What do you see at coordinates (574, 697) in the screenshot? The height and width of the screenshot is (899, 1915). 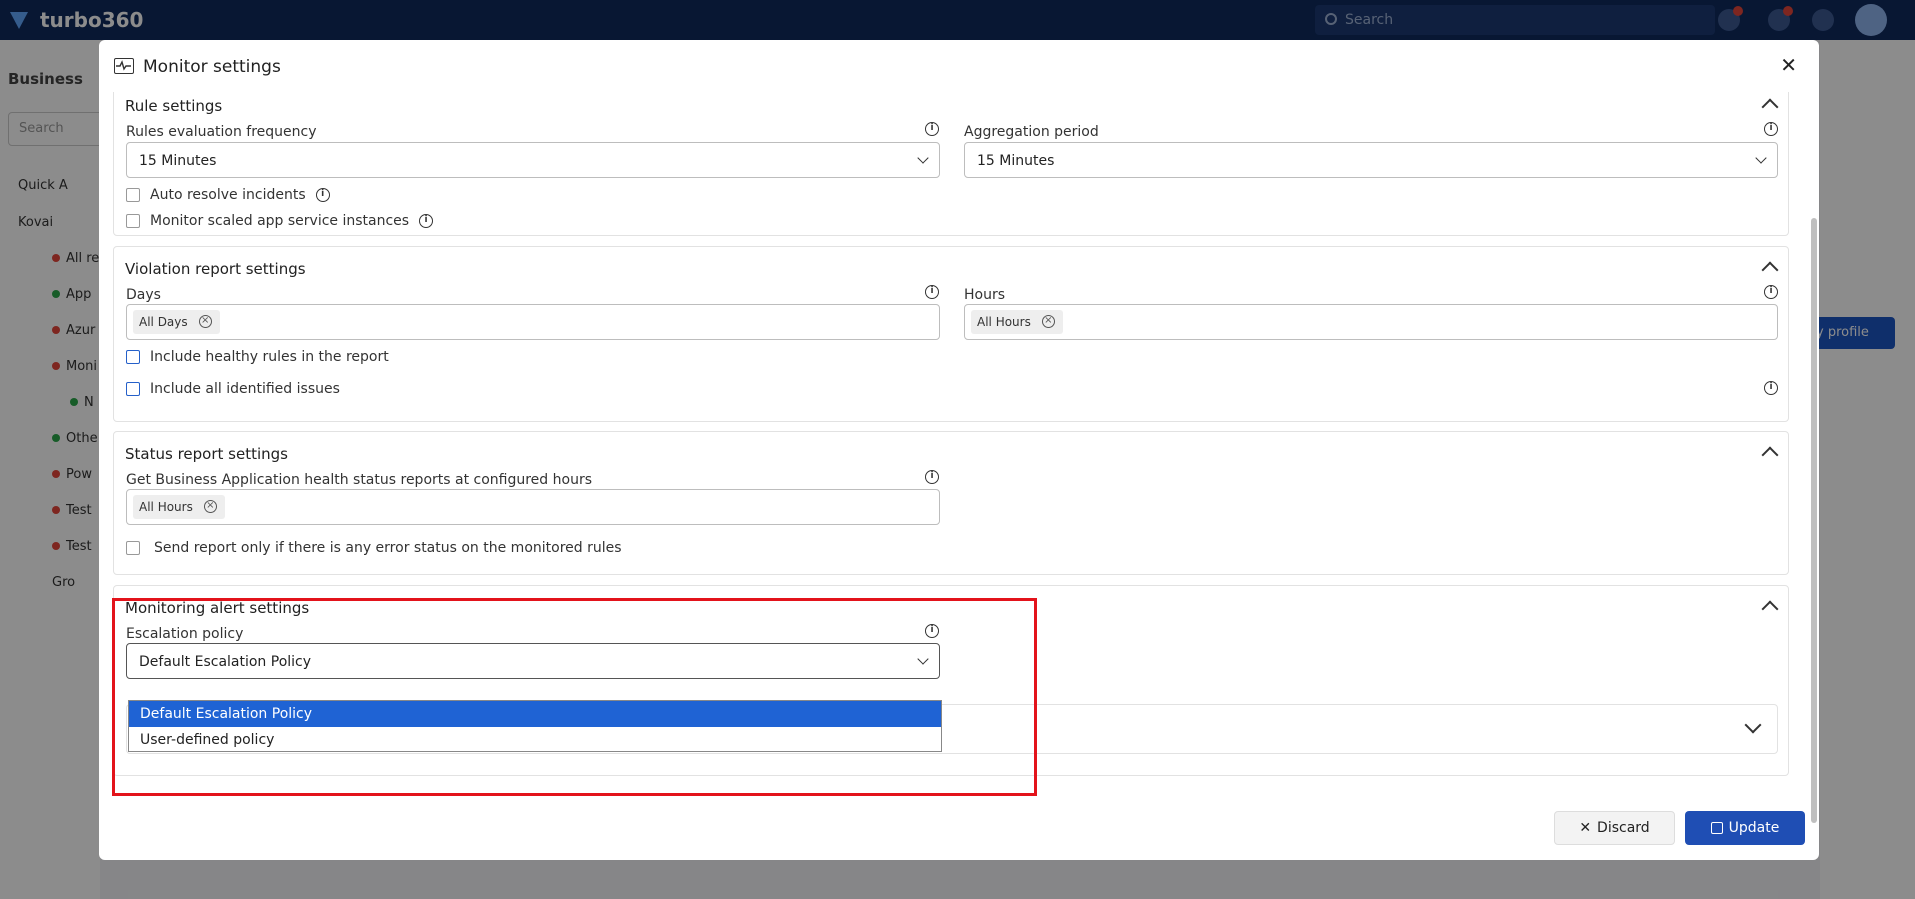 I see `highlight-box` at bounding box center [574, 697].